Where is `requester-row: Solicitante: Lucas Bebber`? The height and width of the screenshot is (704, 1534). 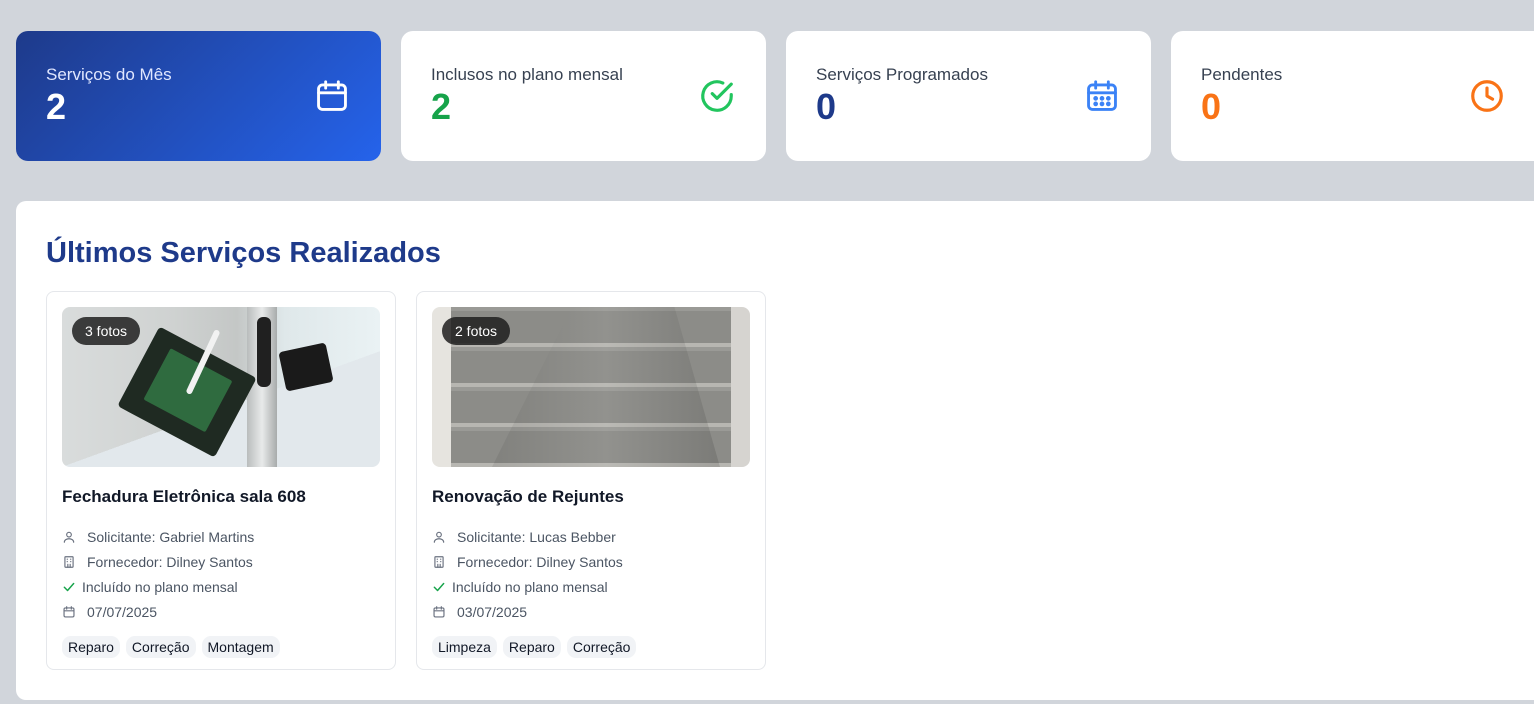 requester-row: Solicitante: Lucas Bebber is located at coordinates (591, 536).